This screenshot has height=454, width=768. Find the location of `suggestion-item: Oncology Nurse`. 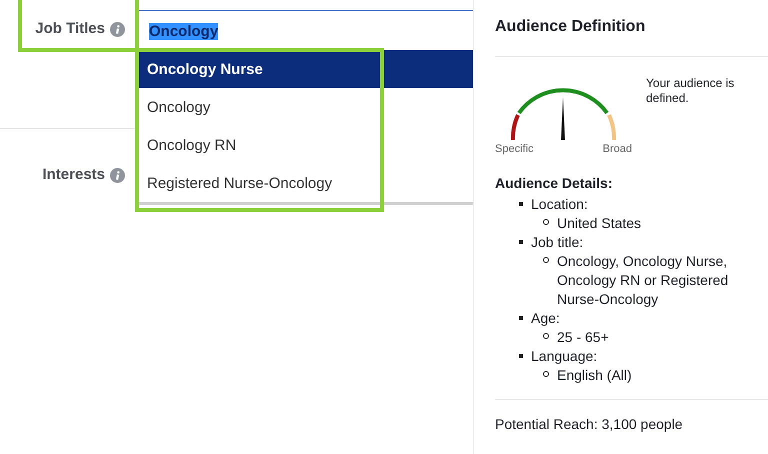

suggestion-item: Oncology Nurse is located at coordinates (305, 69).